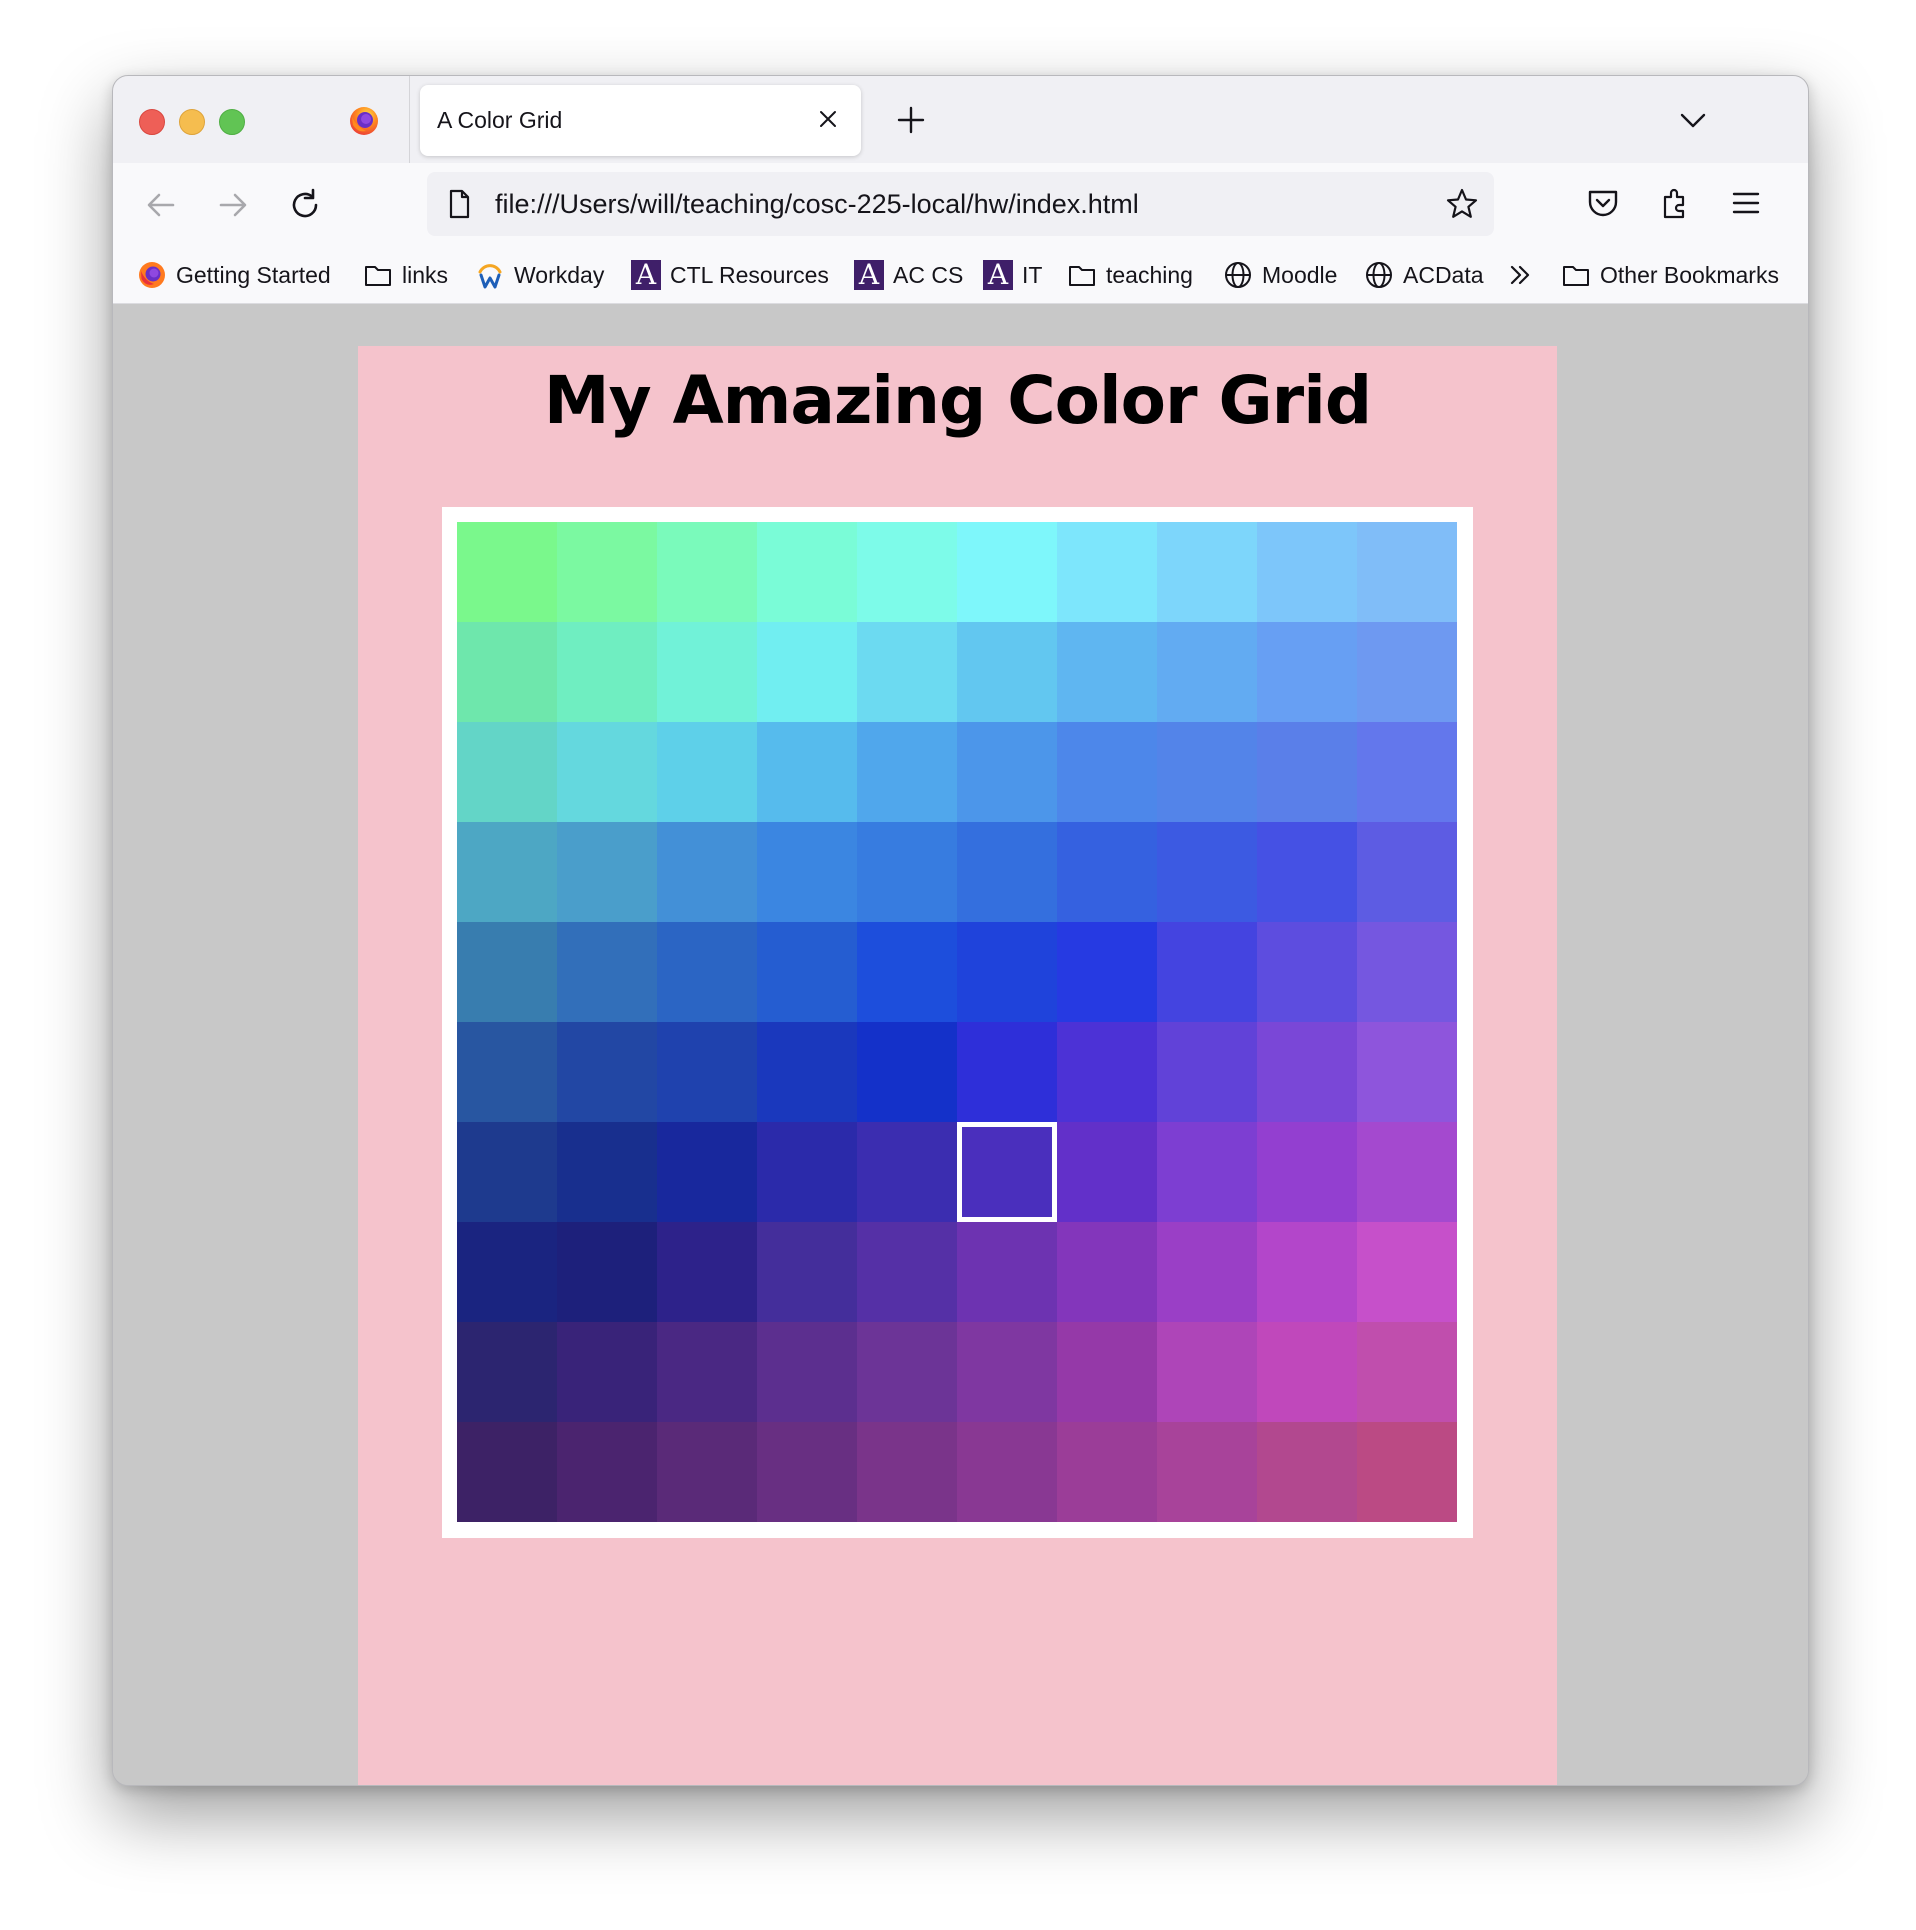 The height and width of the screenshot is (1930, 1916). I want to click on bookmarks-overflow-button, so click(1520, 275).